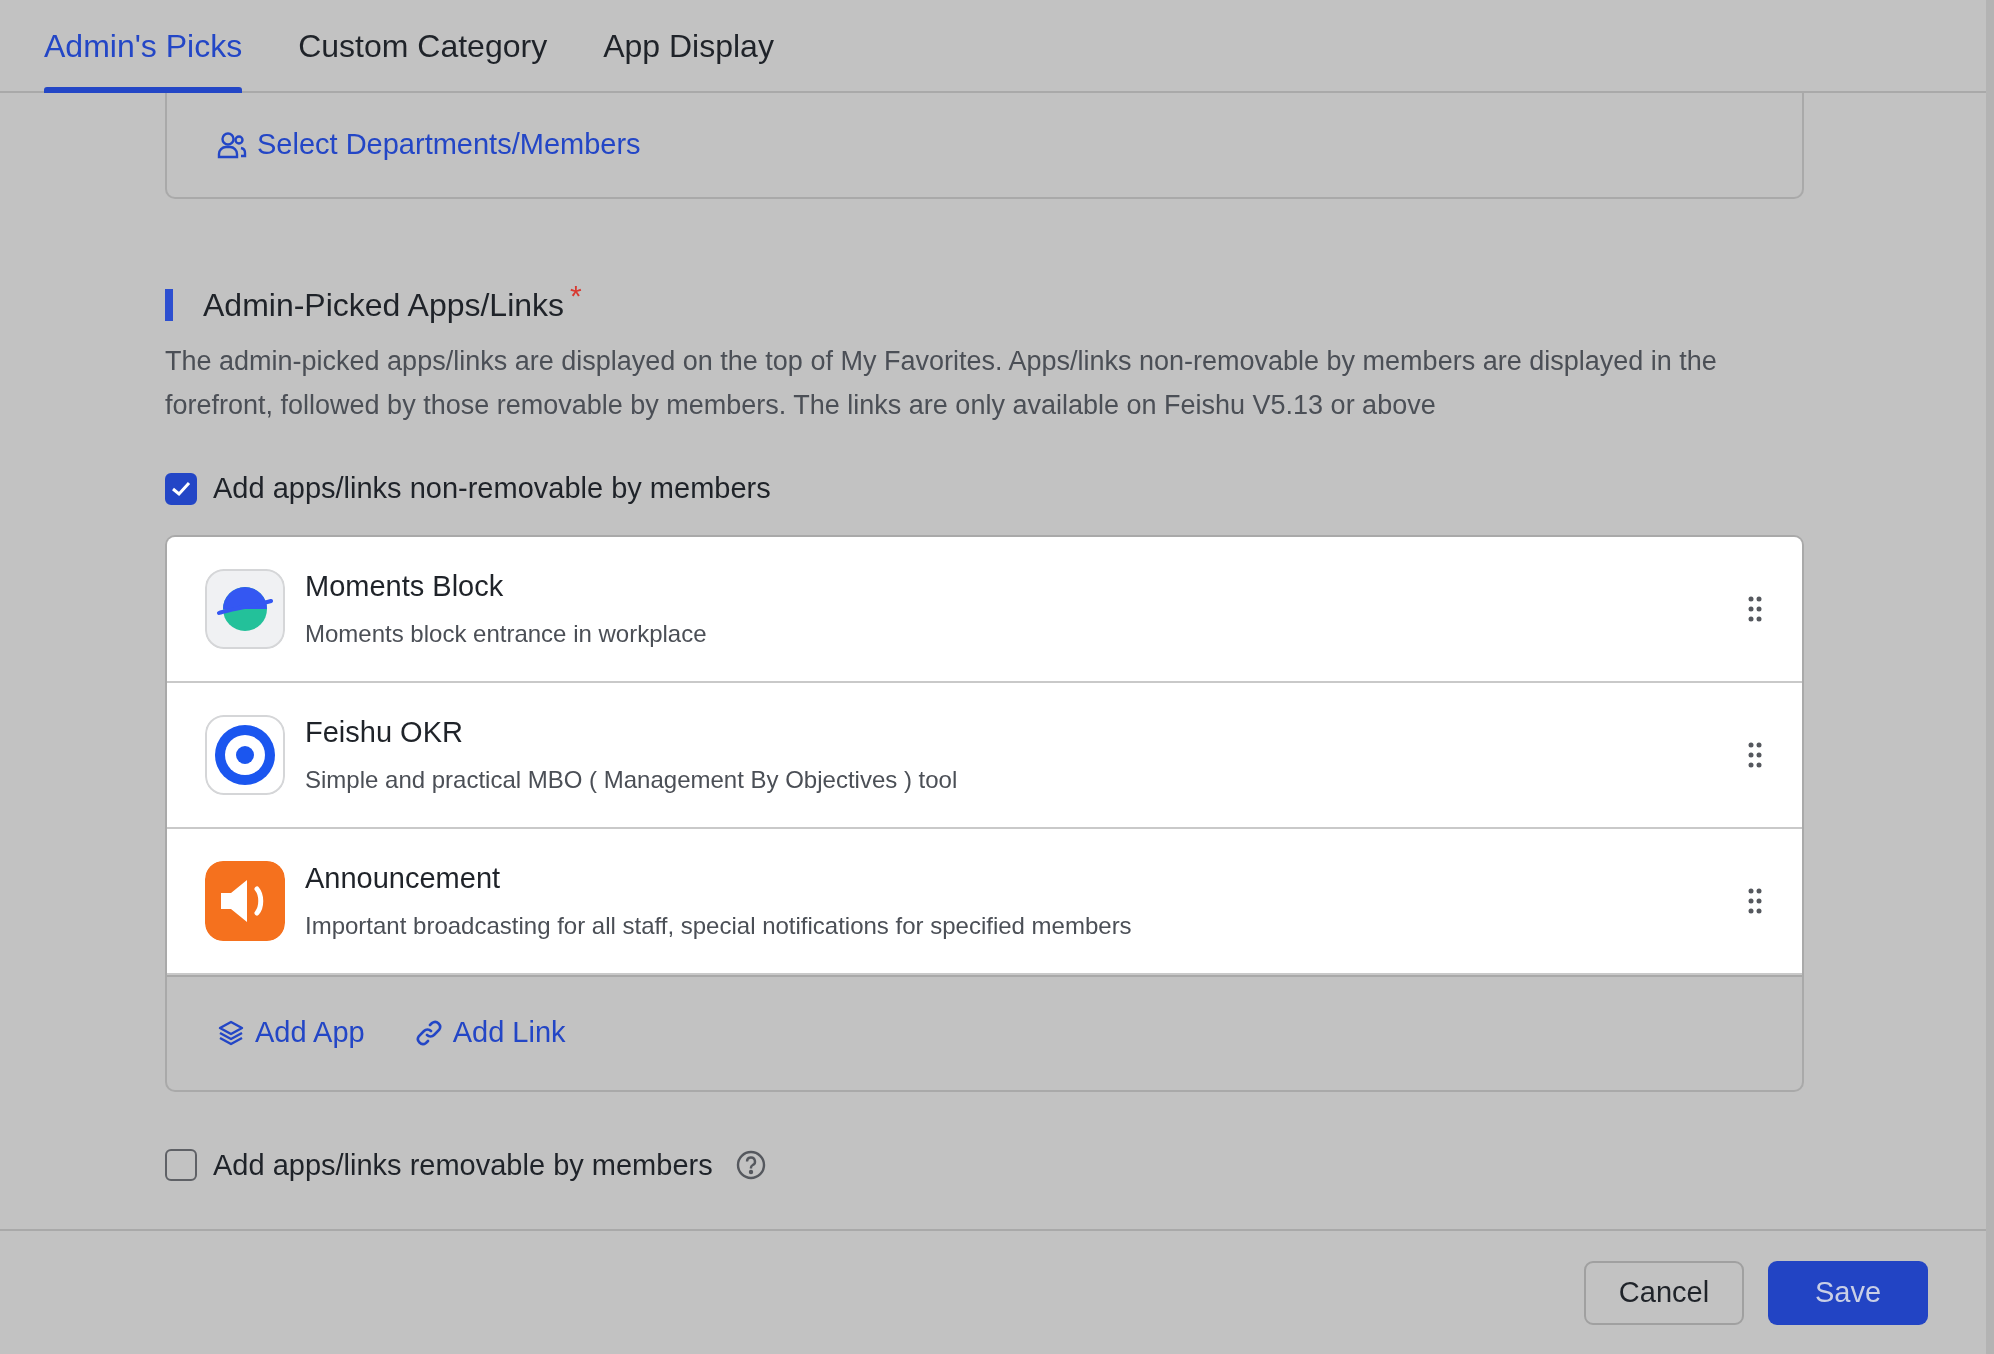 The width and height of the screenshot is (1994, 1354). I want to click on checkbox-label: Add apps/links non-removable by members, so click(492, 488).